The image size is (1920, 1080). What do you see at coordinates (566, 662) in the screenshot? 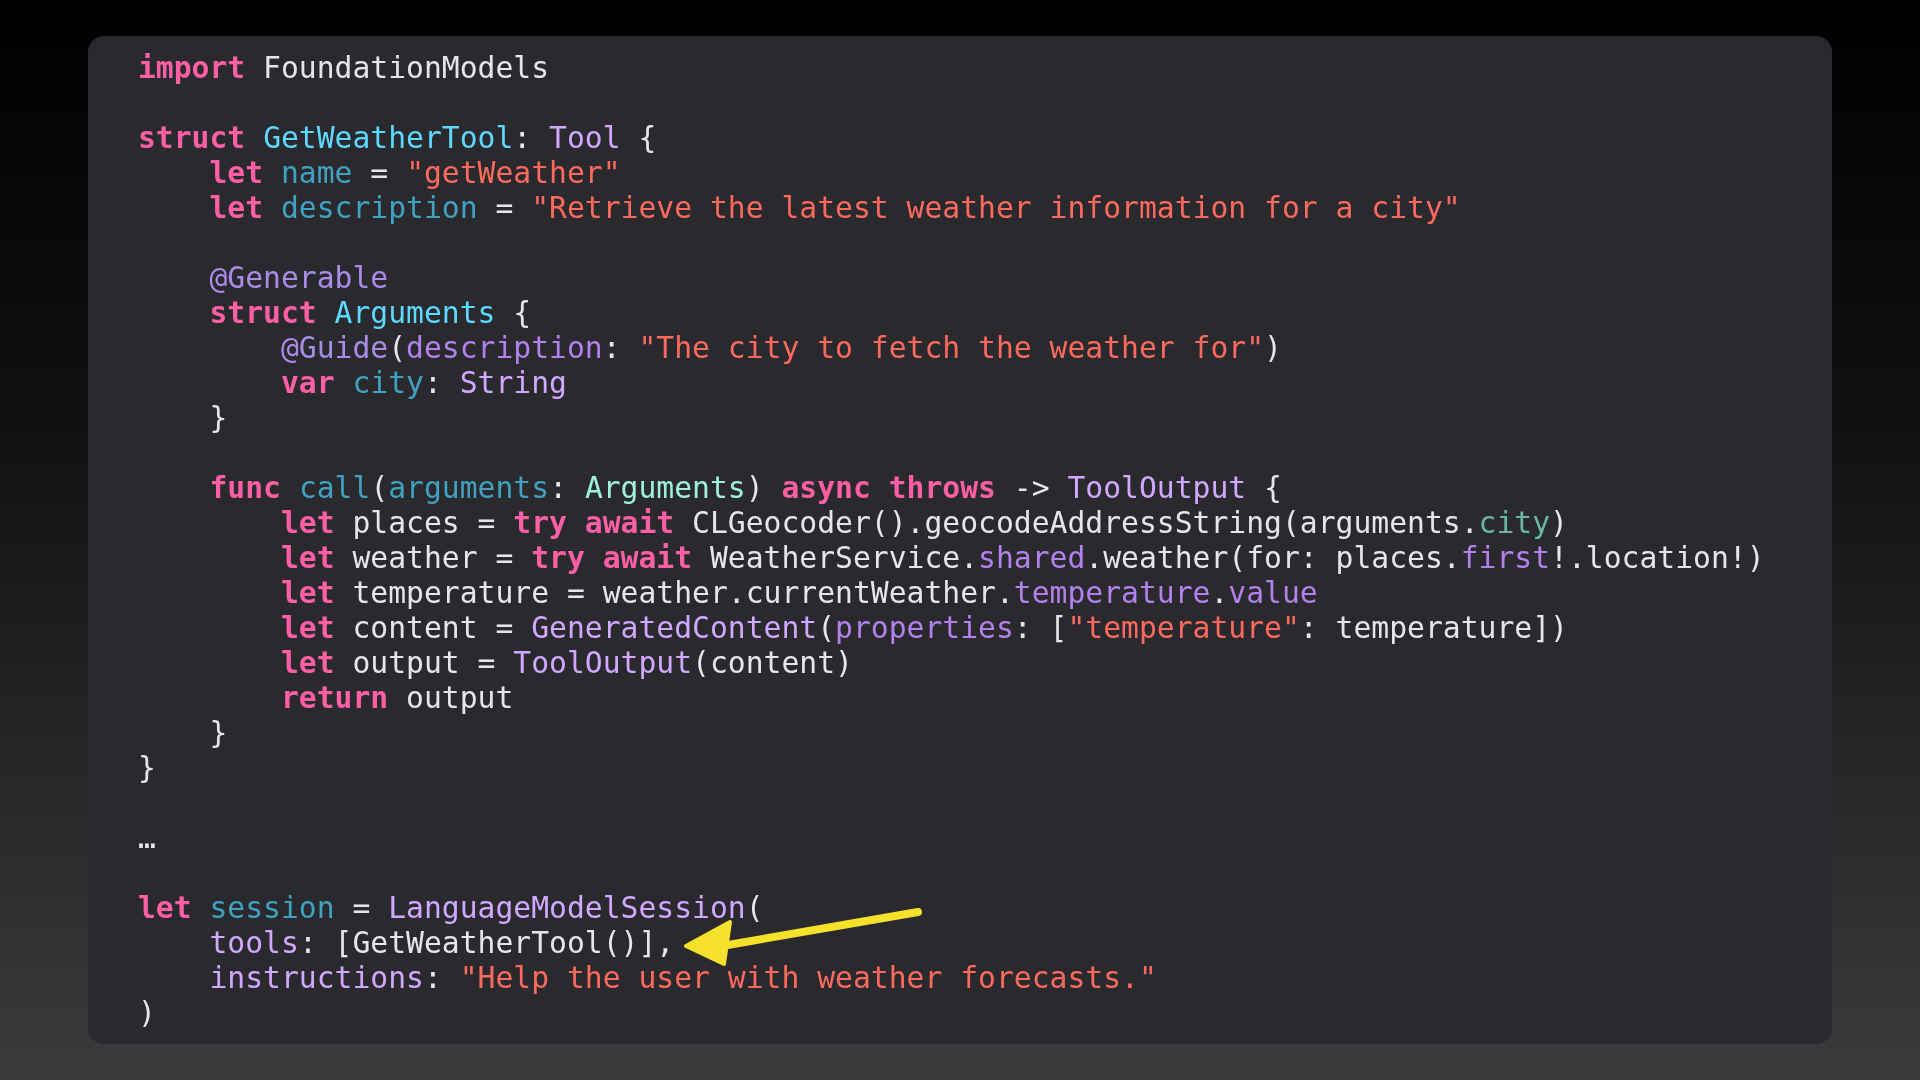
I see `code-line: let output = ToolOutput(content)` at bounding box center [566, 662].